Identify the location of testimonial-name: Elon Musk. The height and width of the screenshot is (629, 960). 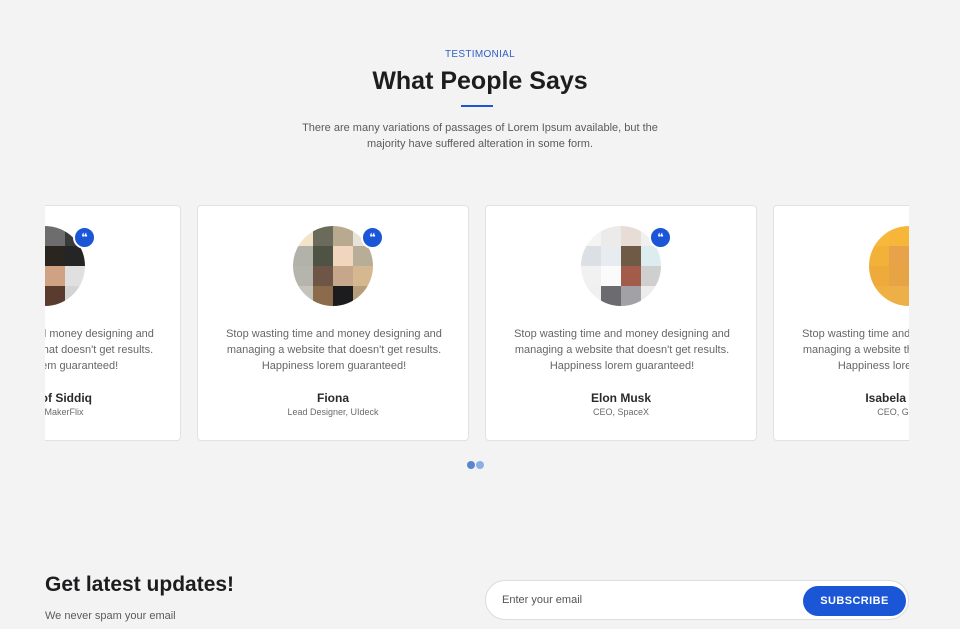
(620, 398).